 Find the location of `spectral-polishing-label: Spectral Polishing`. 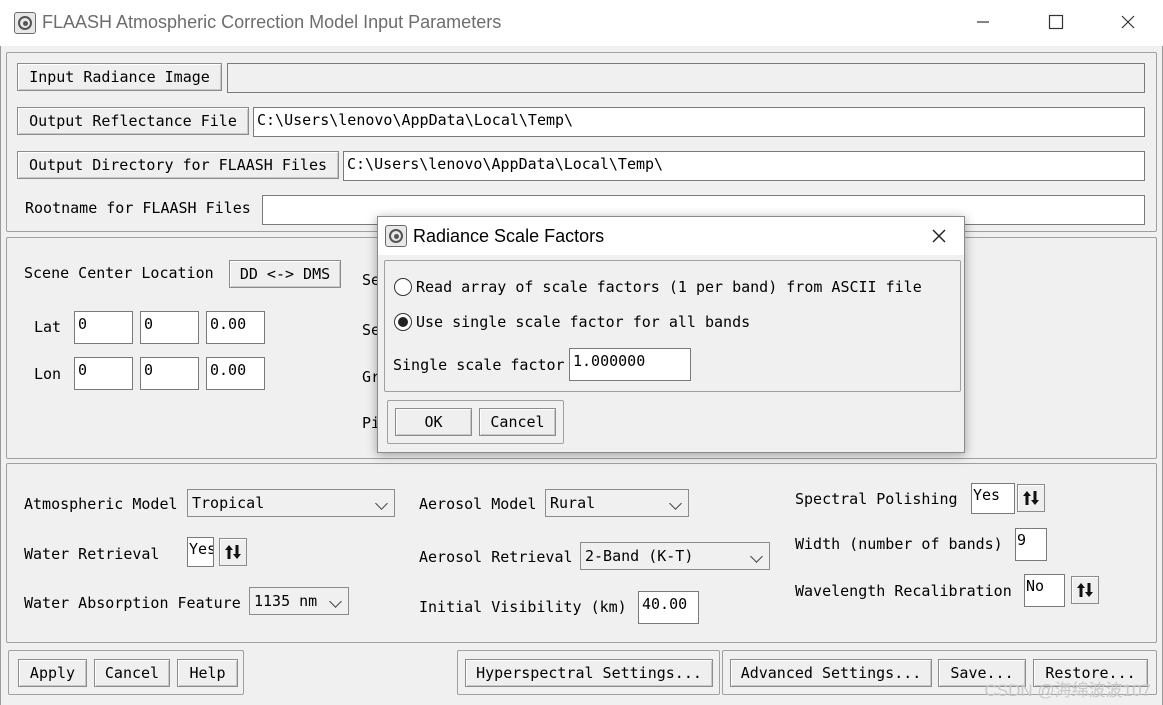

spectral-polishing-label: Spectral Polishing is located at coordinates (876, 499).